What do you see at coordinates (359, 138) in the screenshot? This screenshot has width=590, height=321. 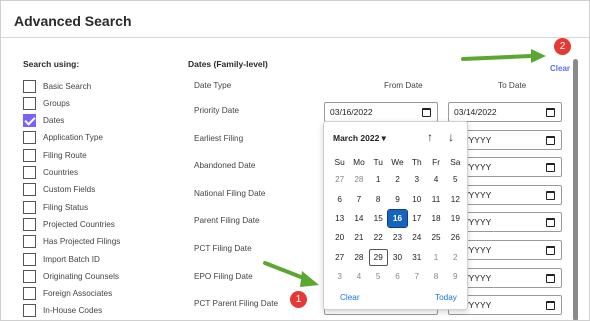 I see `month-year-selector: March 2022 ▾` at bounding box center [359, 138].